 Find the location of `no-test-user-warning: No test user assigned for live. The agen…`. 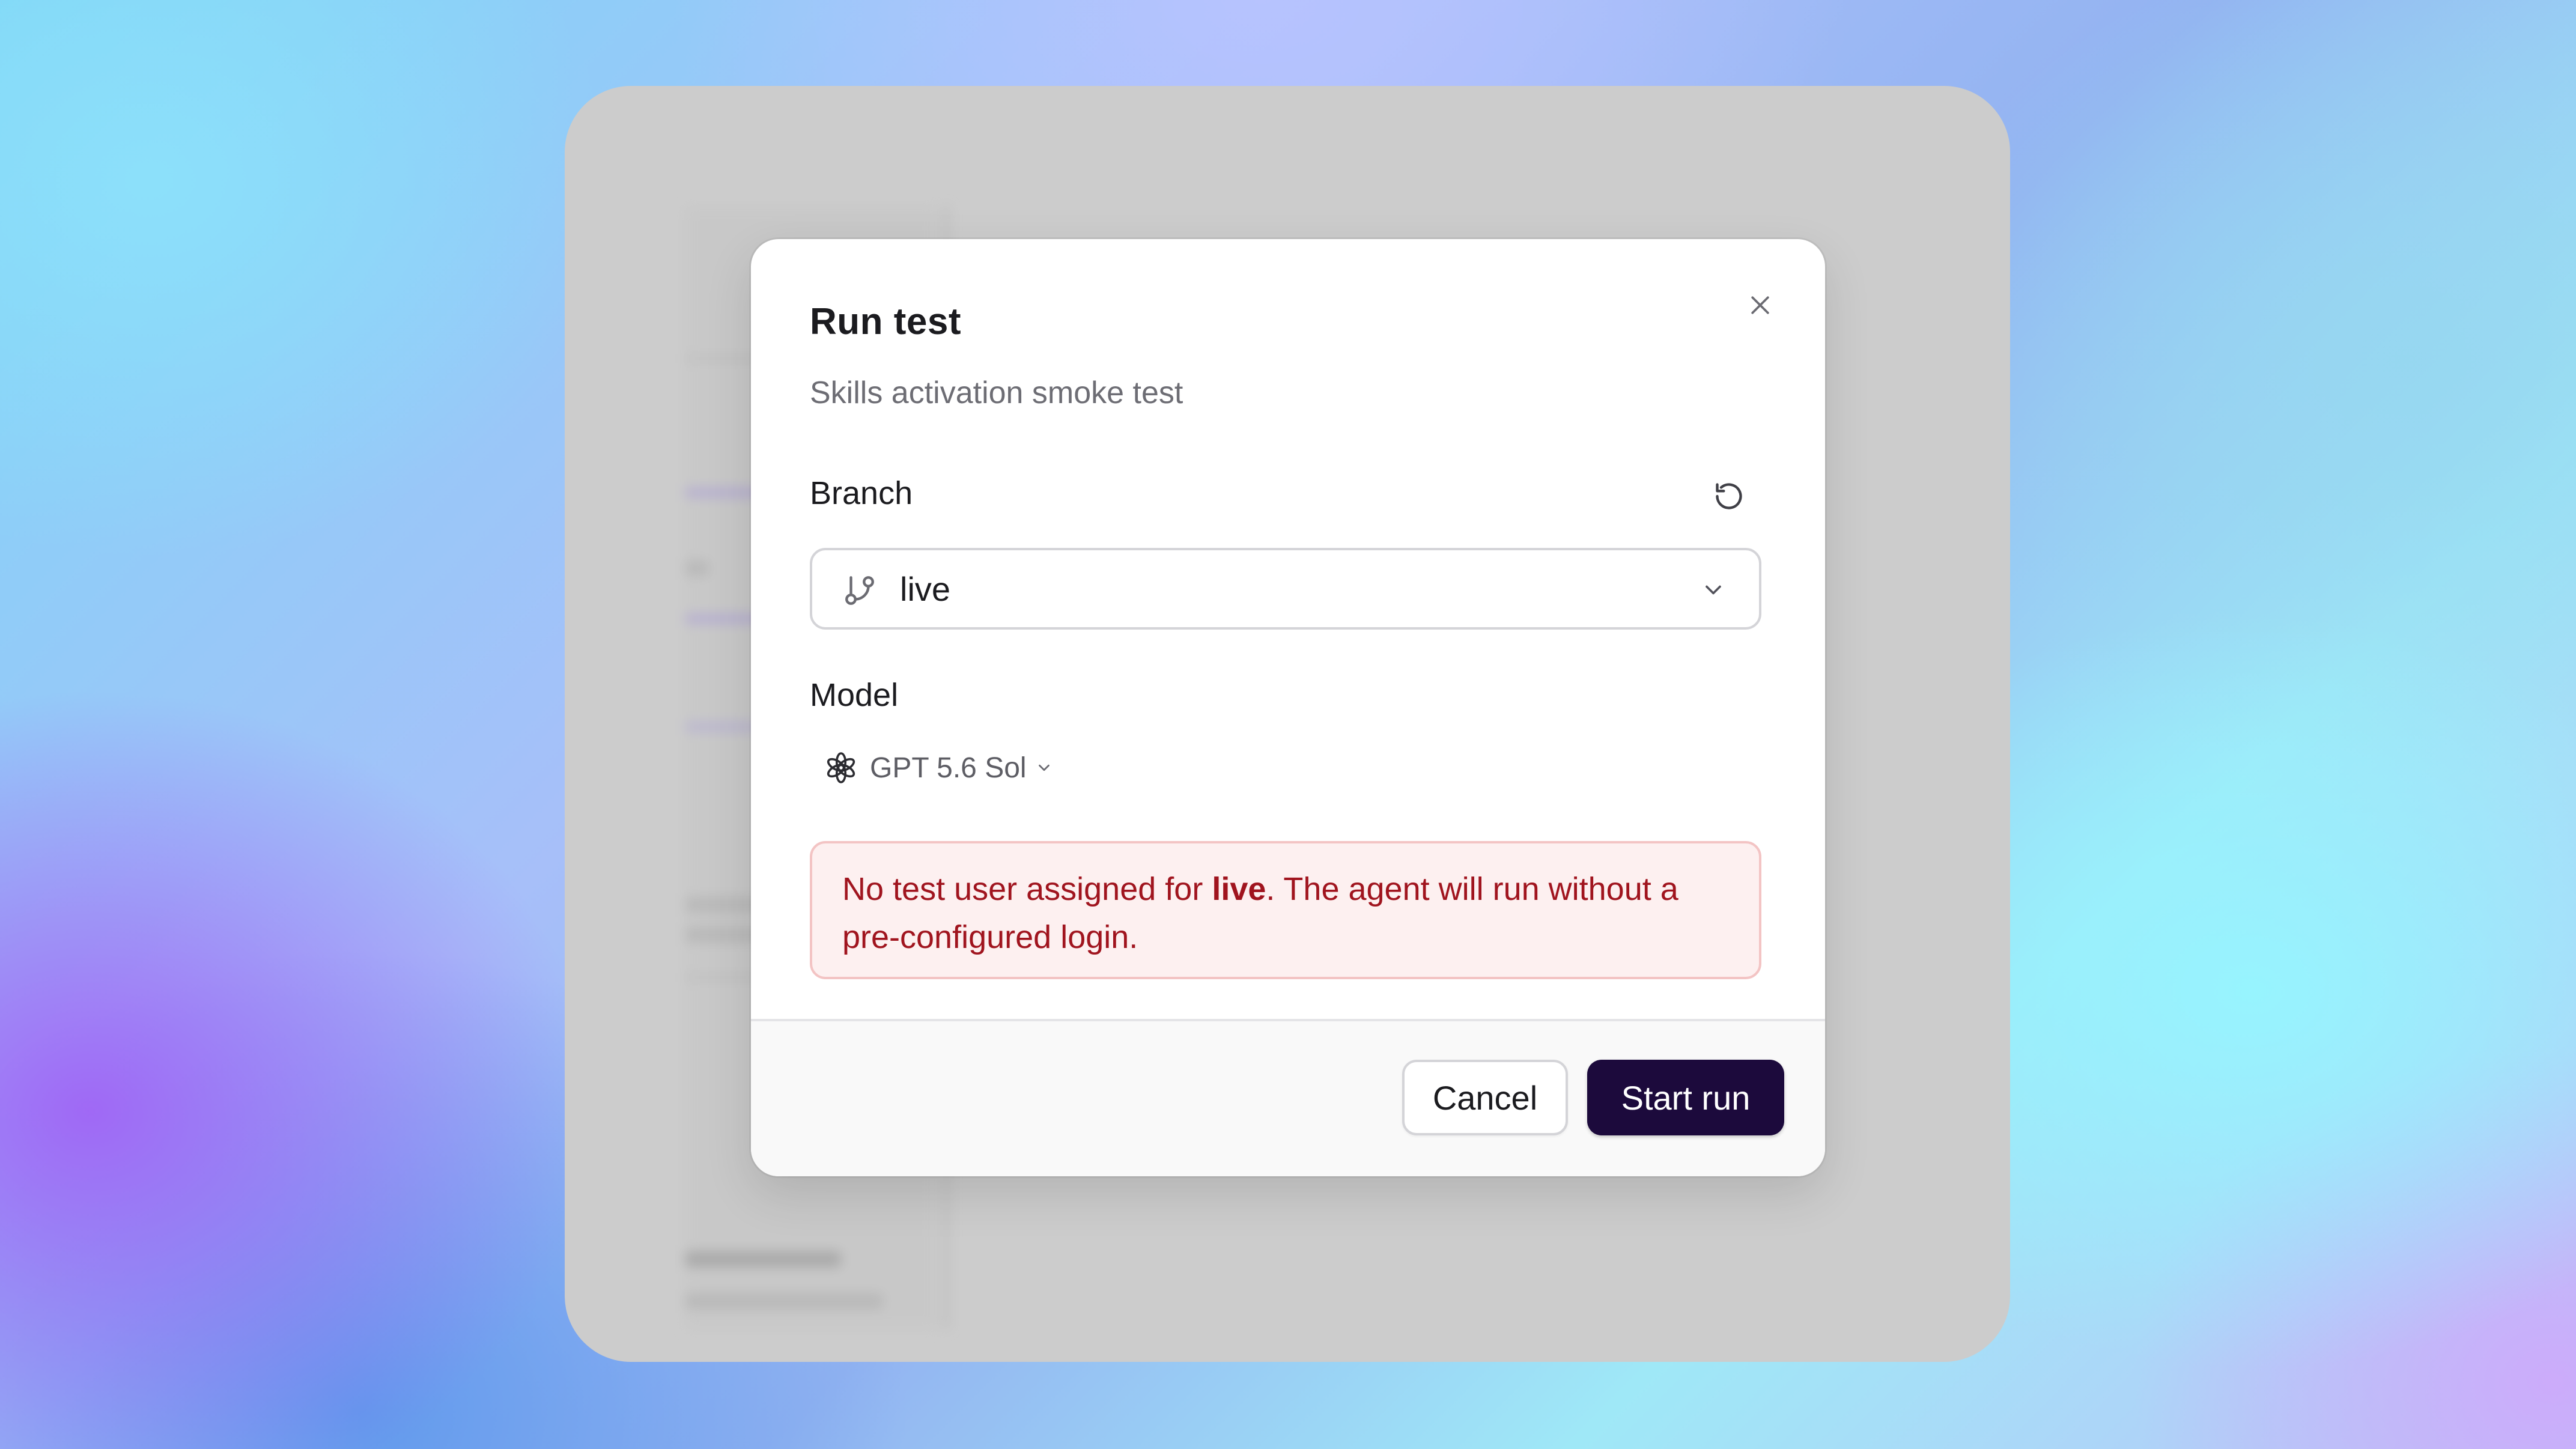

no-test-user-warning: No test user assigned for live. The agen… is located at coordinates (1286, 910).